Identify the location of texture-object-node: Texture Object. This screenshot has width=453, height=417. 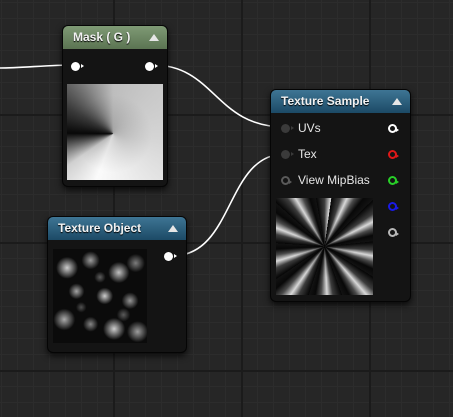
(117, 284).